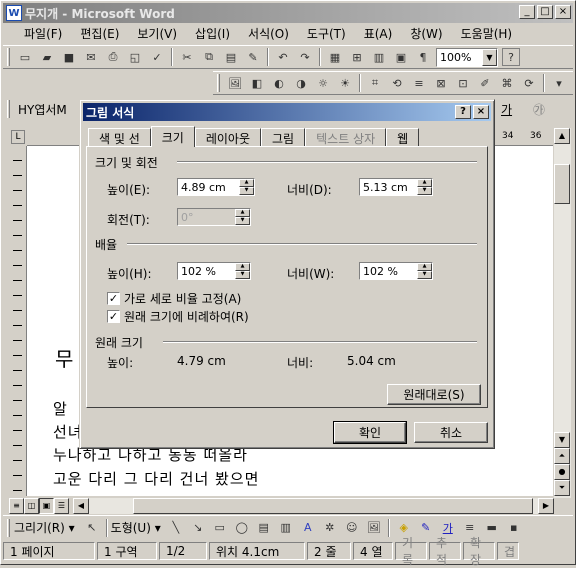 The width and height of the screenshot is (576, 568). Describe the element at coordinates (511, 57) in the screenshot. I see `help-icon: ?` at that location.